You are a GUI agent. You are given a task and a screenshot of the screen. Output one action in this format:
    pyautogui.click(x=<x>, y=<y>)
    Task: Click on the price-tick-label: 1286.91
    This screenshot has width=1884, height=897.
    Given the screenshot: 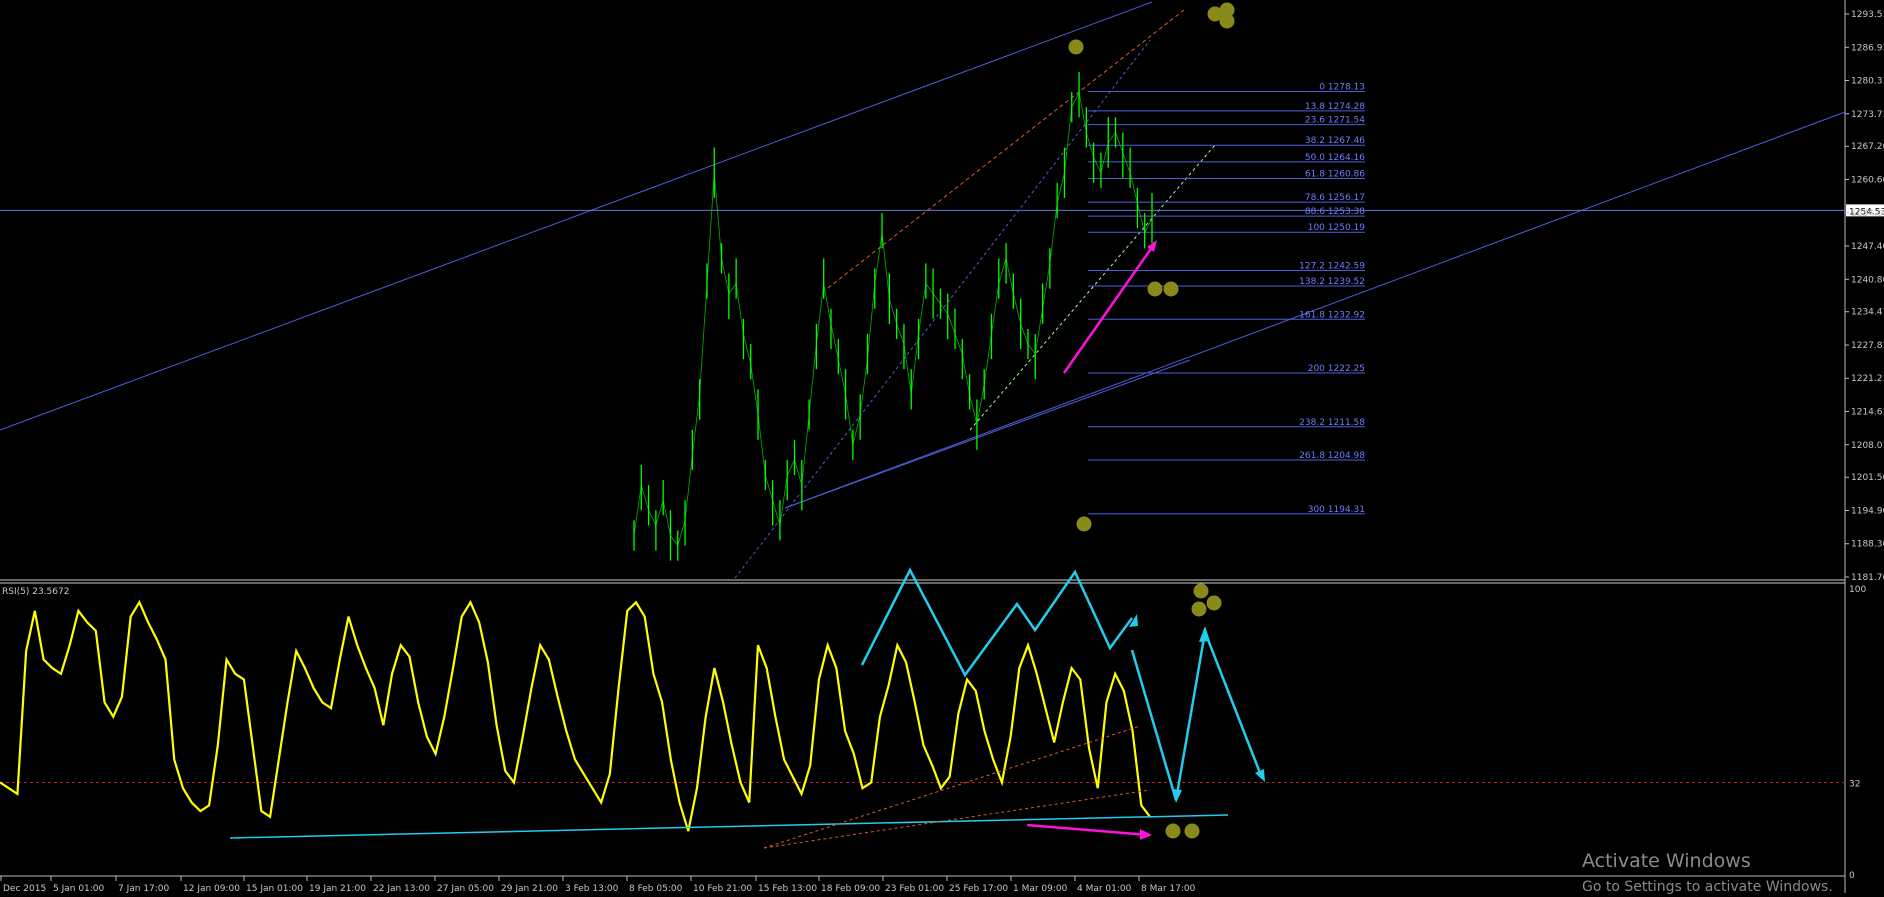 What is the action you would take?
    pyautogui.click(x=1867, y=48)
    